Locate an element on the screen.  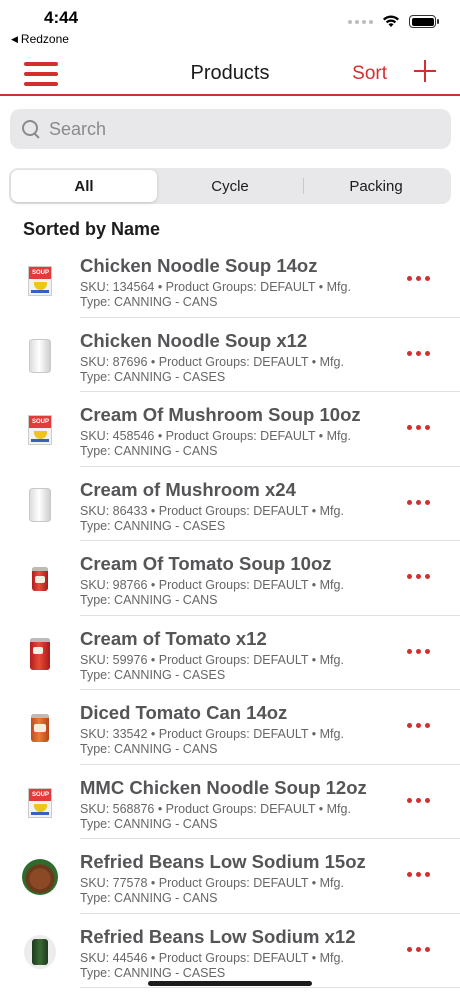
status-indicators is located at coordinates (393, 21).